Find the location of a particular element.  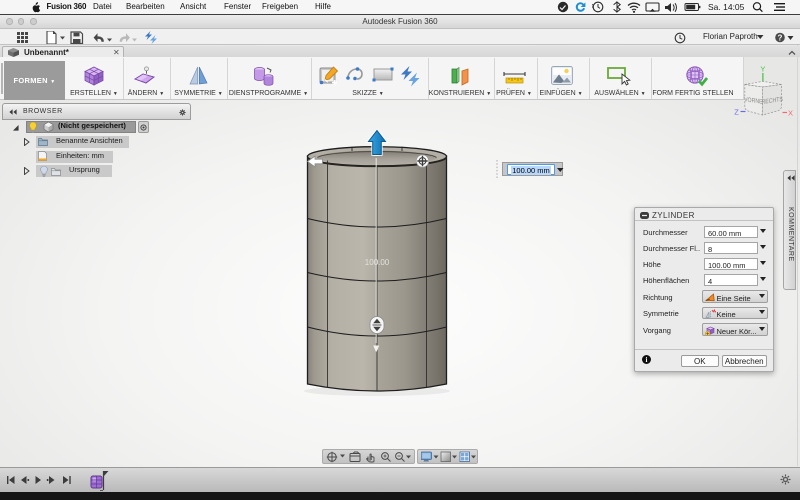

svg-text: 100.00 is located at coordinates (377, 262).